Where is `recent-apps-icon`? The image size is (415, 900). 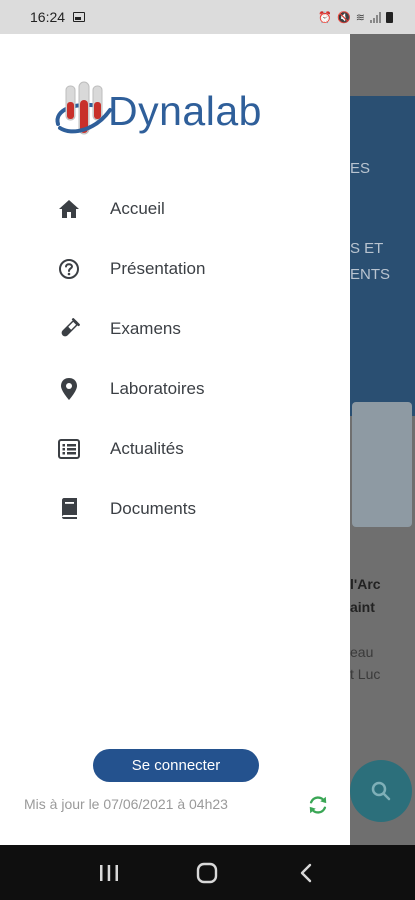
recent-apps-icon is located at coordinates (109, 873).